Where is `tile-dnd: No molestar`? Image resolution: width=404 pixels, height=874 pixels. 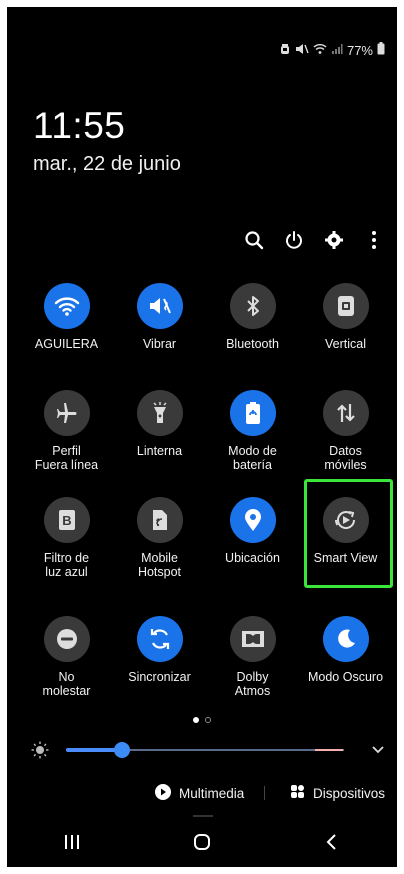 tile-dnd: No molestar is located at coordinates (66, 657).